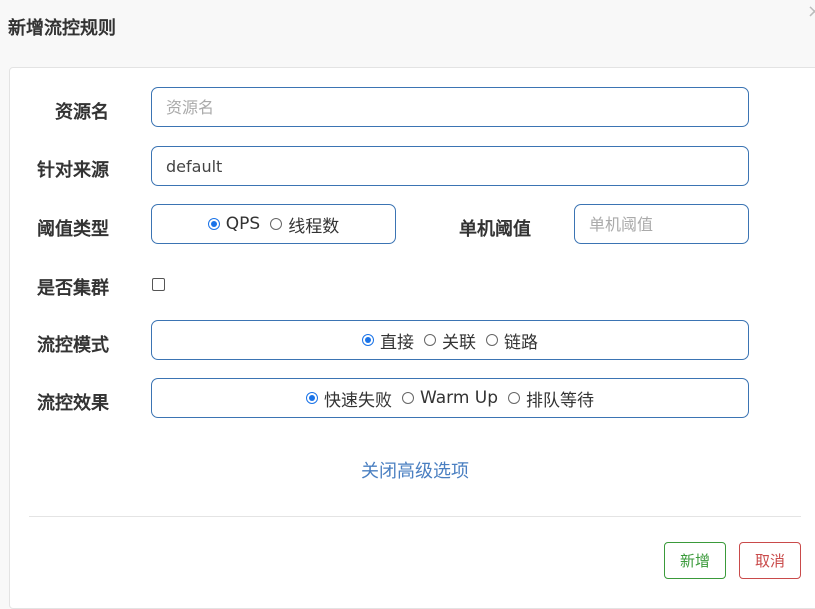  I want to click on resource-input, so click(450, 107).